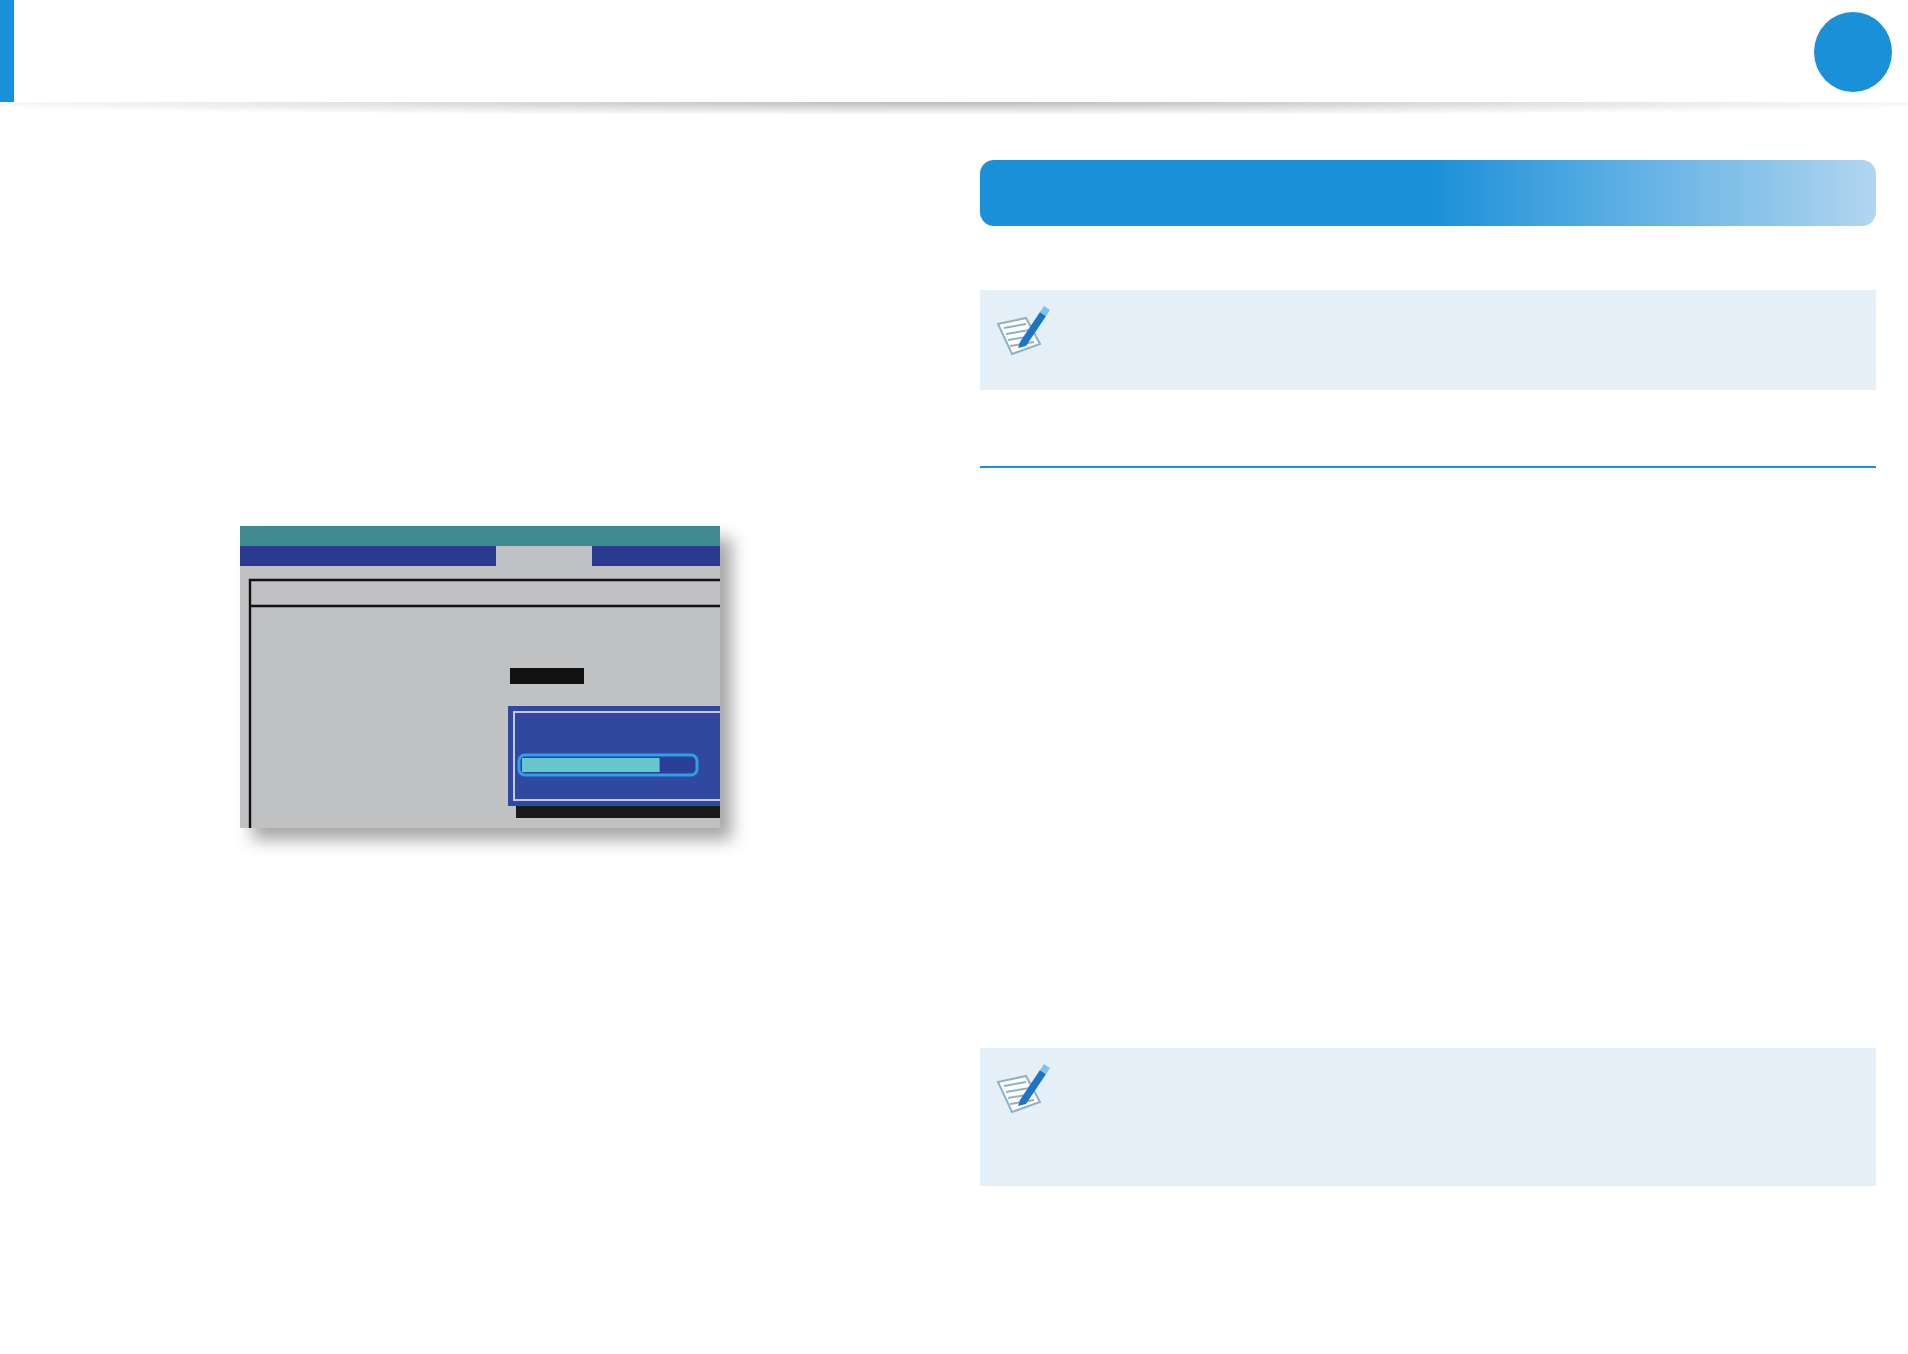  I want to click on page-badge, so click(1853, 52).